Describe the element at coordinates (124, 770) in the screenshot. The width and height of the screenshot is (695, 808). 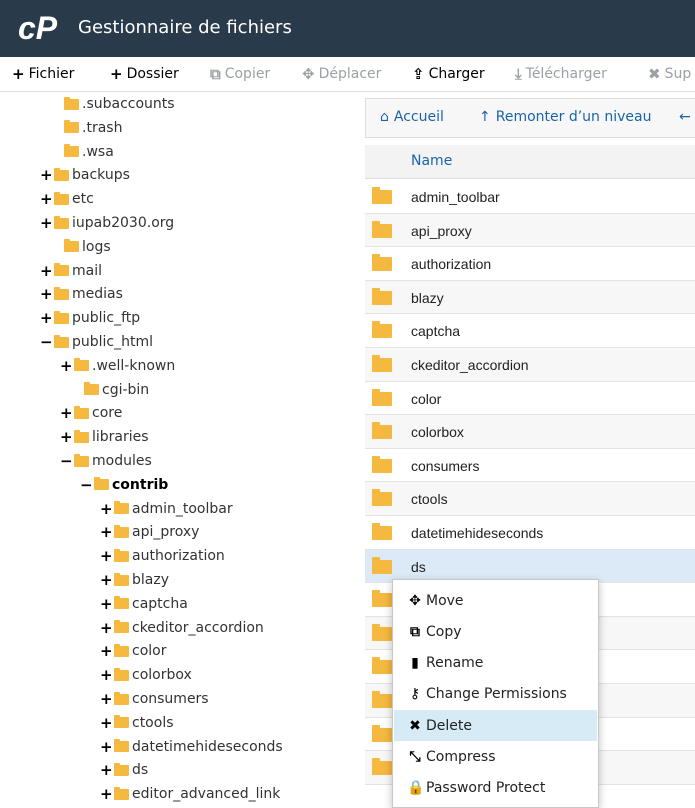
I see `tree-item: + ds` at that location.